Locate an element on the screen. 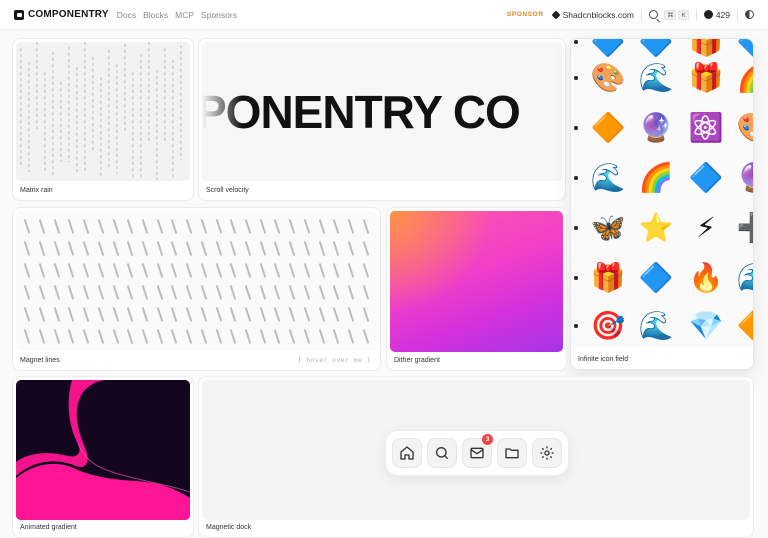 This screenshot has height=538, width=768. card-matrix-rain: Matrix rain is located at coordinates (103, 119).